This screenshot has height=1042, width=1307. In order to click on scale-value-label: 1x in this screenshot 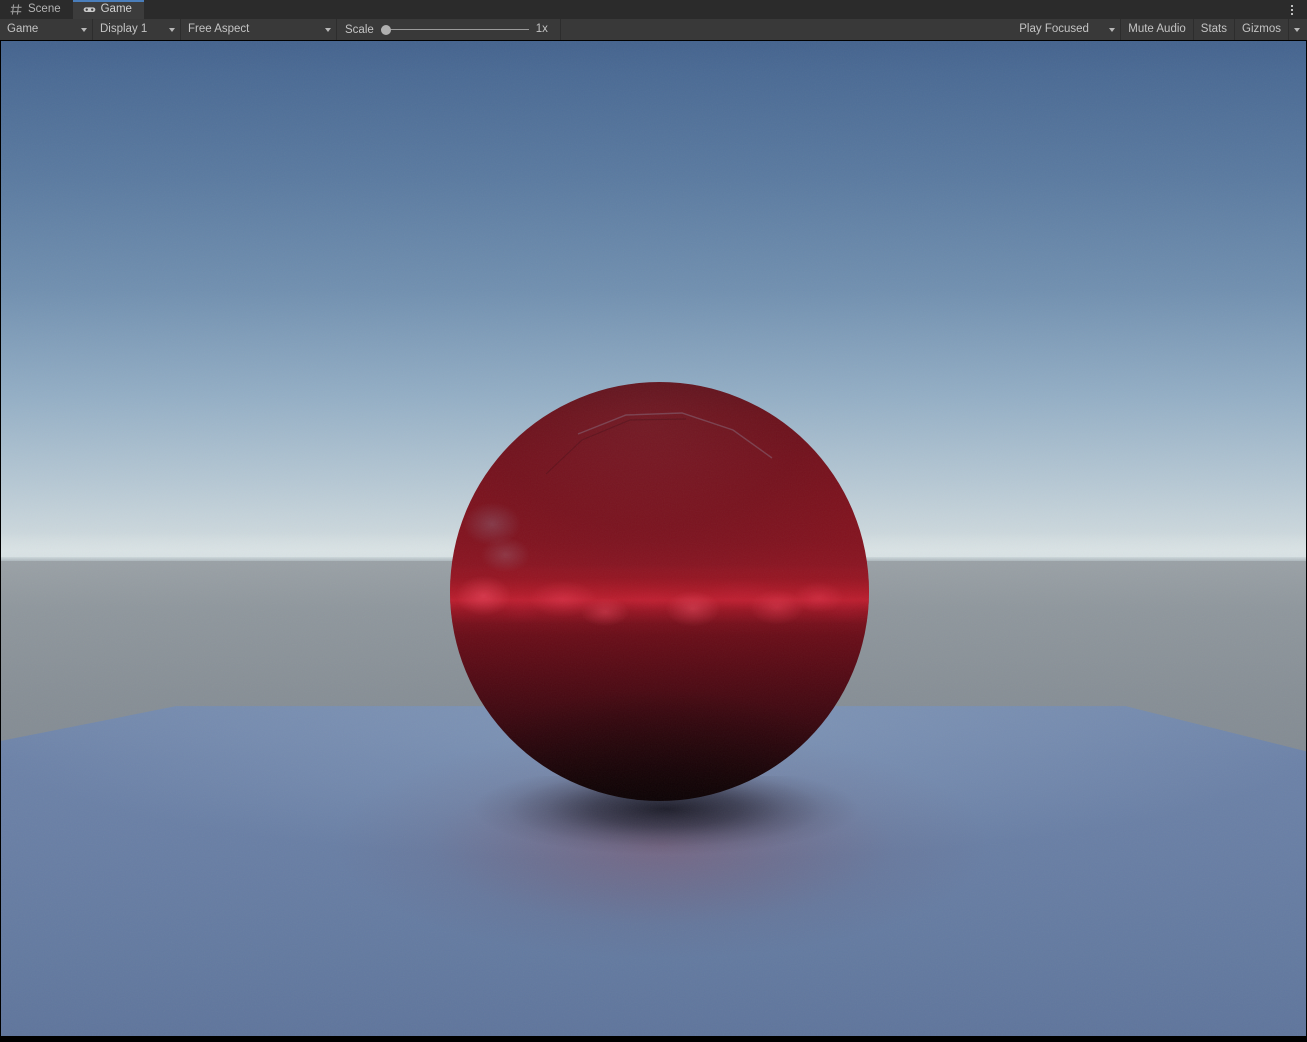, I will do `click(541, 29)`.